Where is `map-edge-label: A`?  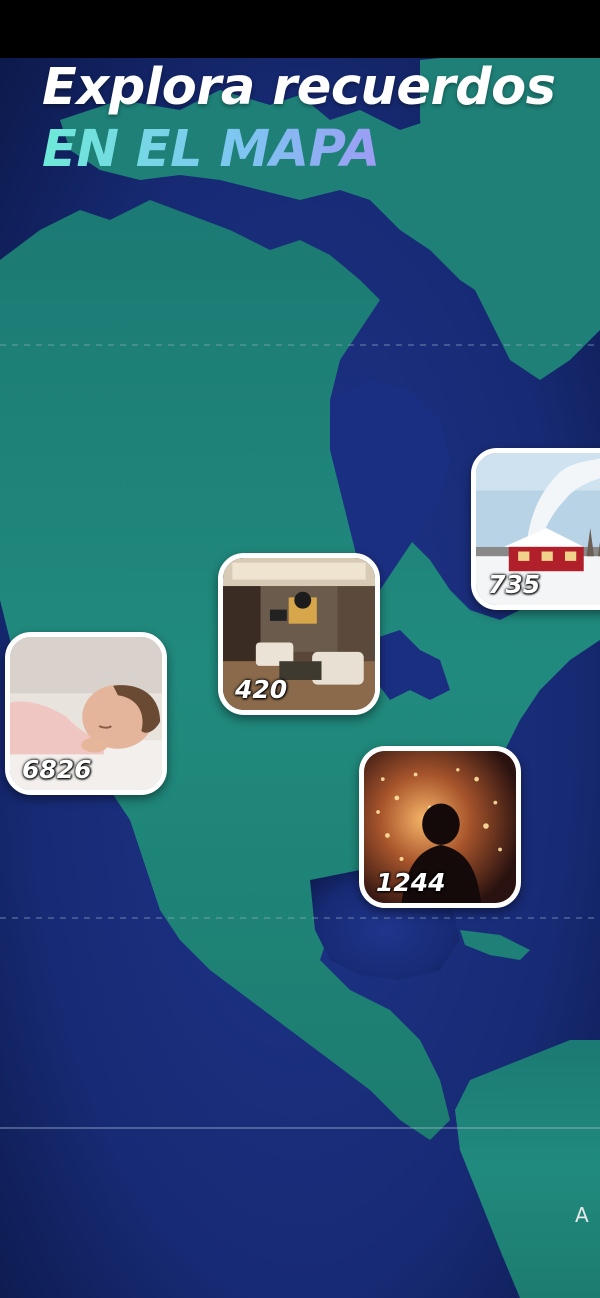 map-edge-label: A is located at coordinates (582, 1215).